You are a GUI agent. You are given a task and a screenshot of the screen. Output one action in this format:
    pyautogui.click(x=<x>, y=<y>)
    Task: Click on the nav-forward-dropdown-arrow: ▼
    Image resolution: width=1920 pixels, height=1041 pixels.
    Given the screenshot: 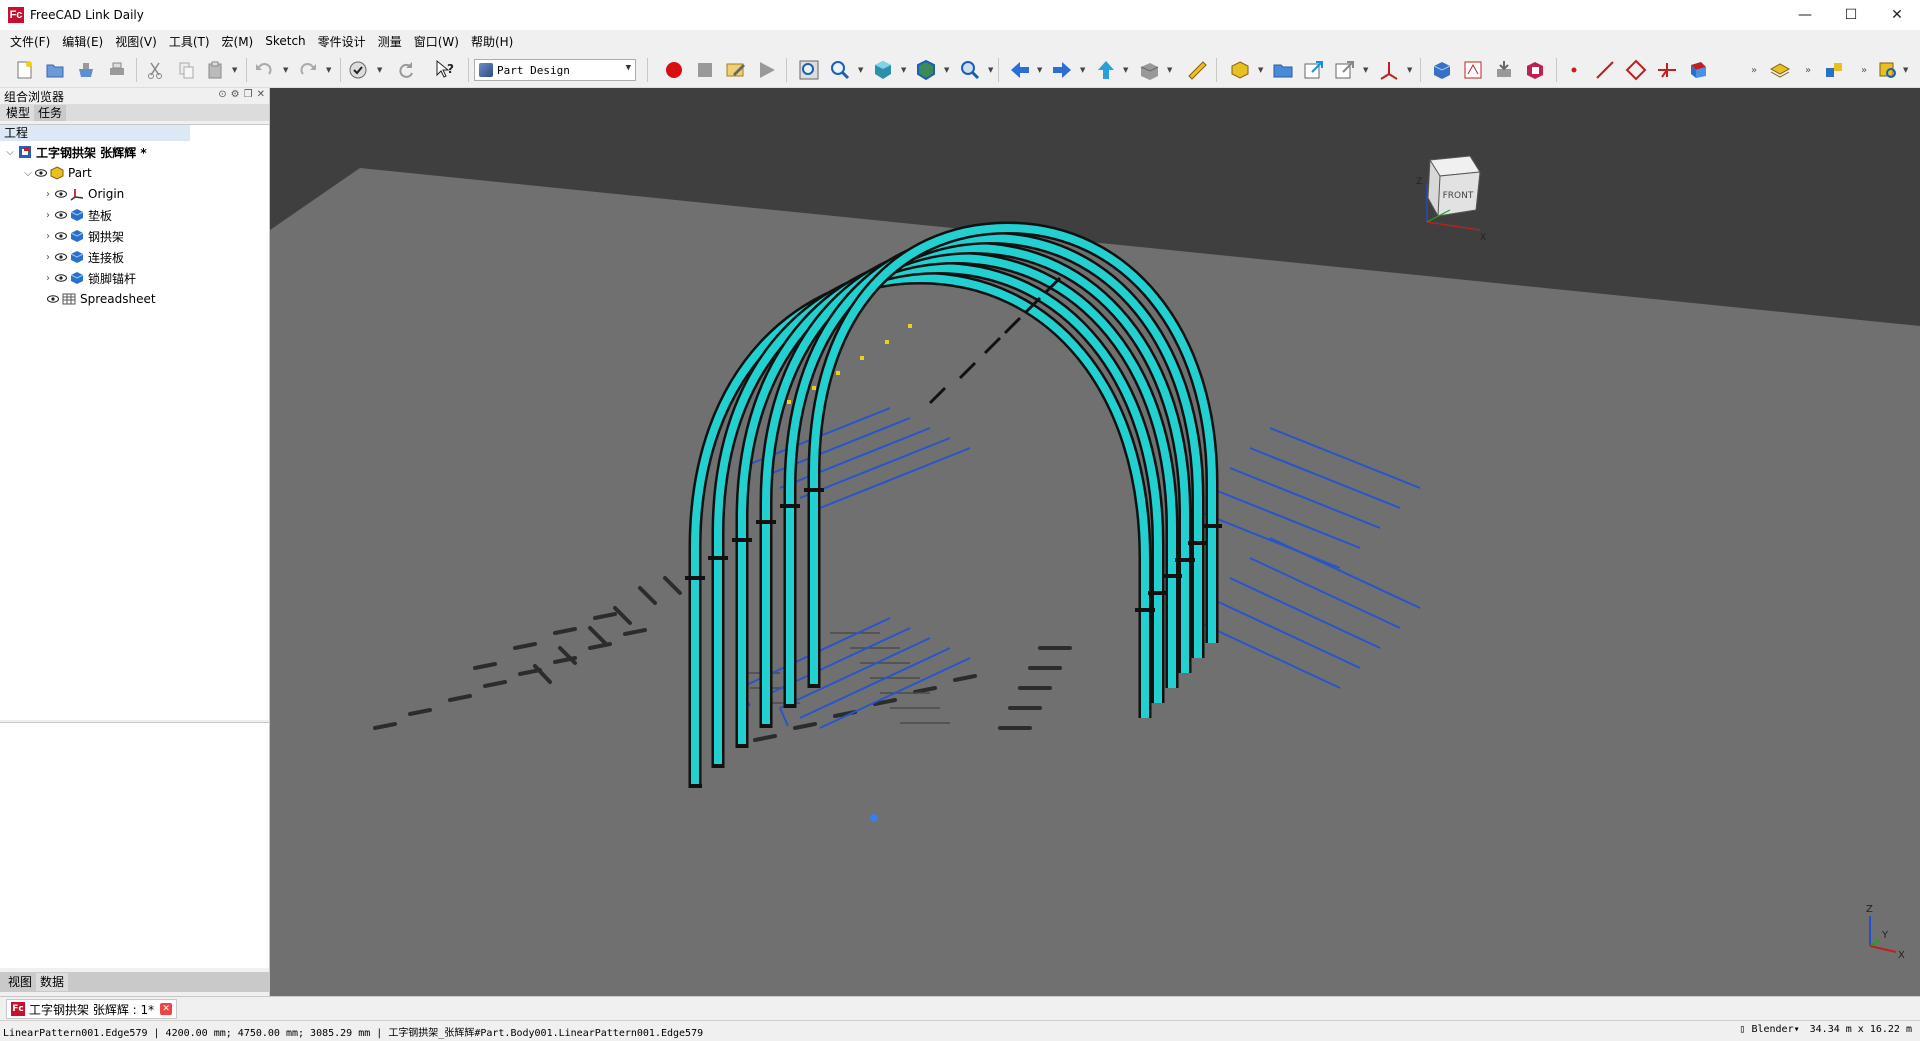 What is the action you would take?
    pyautogui.click(x=1084, y=70)
    